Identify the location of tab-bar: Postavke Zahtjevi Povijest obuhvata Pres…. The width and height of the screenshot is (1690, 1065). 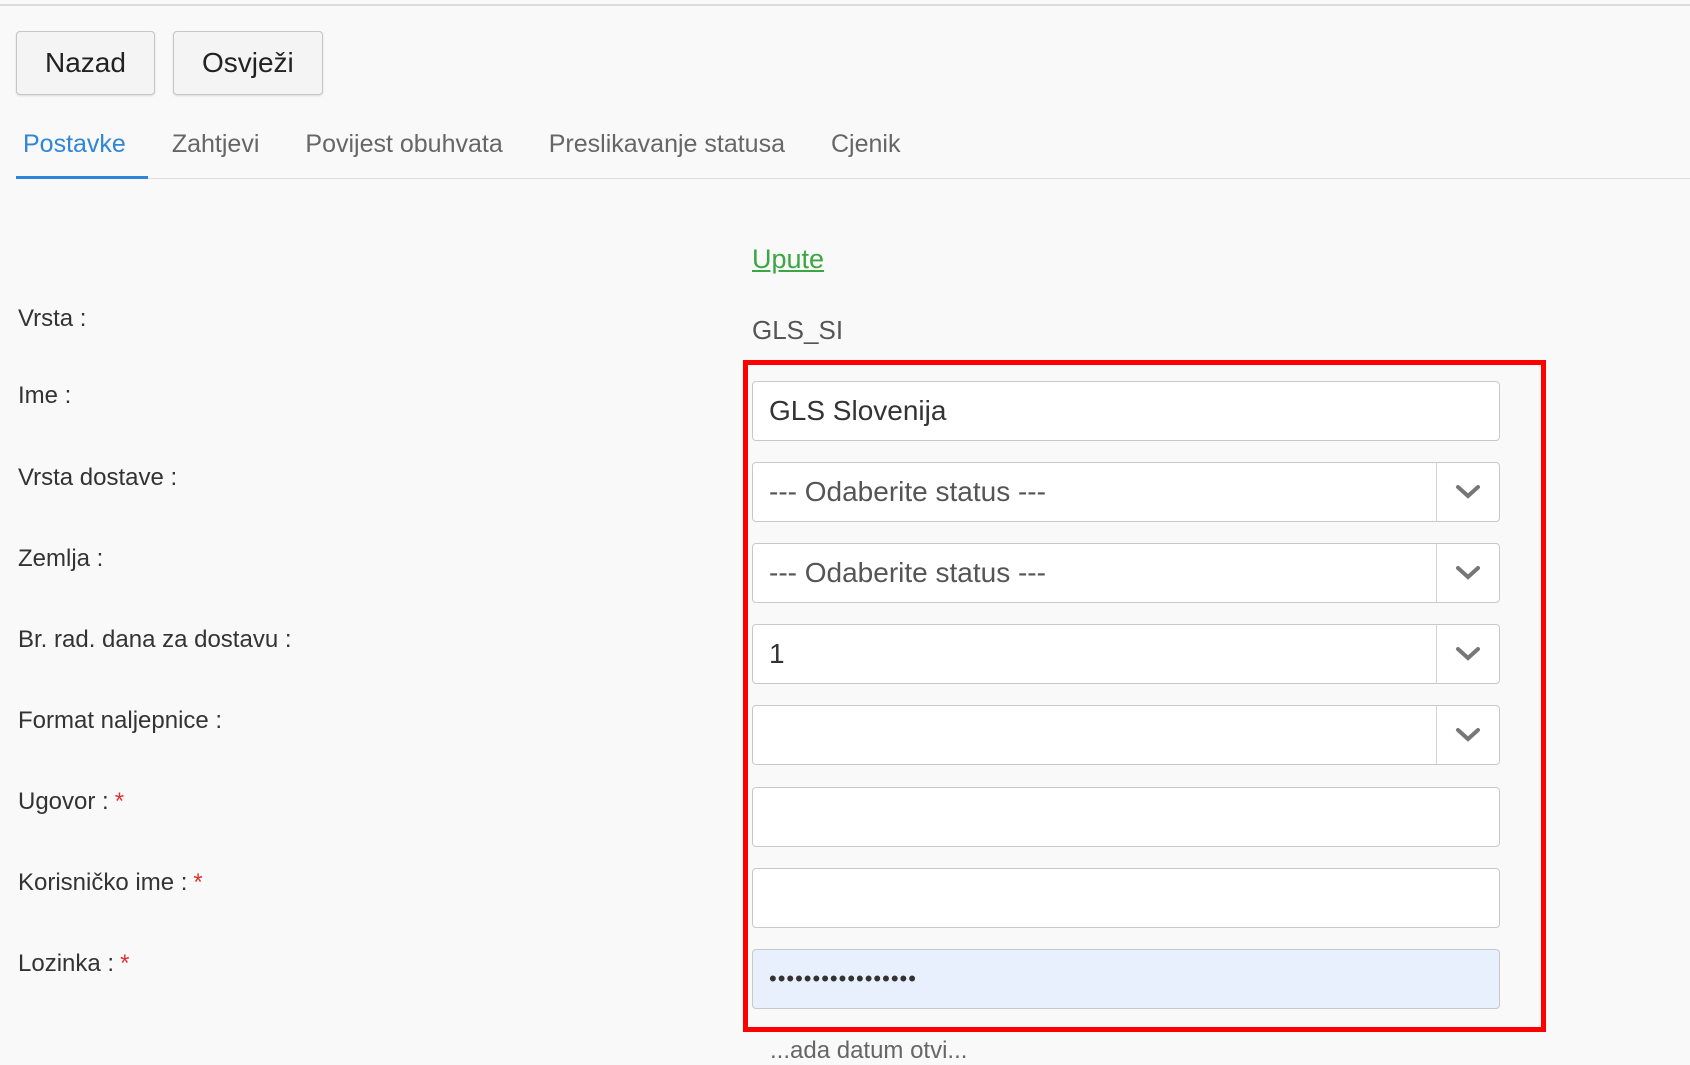
(853, 148).